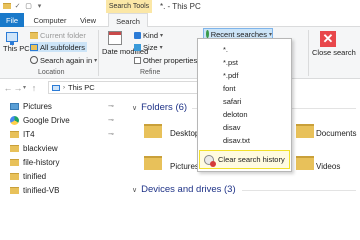 The height and width of the screenshot is (240, 360). What do you see at coordinates (137, 47) in the screenshot?
I see `size-icon` at bounding box center [137, 47].